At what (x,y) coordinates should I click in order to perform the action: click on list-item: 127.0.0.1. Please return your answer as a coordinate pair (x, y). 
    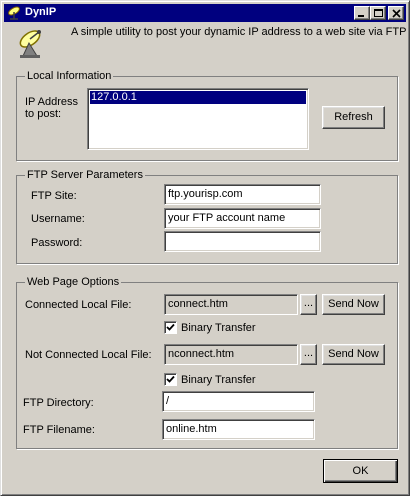
    Looking at the image, I should click on (198, 97).